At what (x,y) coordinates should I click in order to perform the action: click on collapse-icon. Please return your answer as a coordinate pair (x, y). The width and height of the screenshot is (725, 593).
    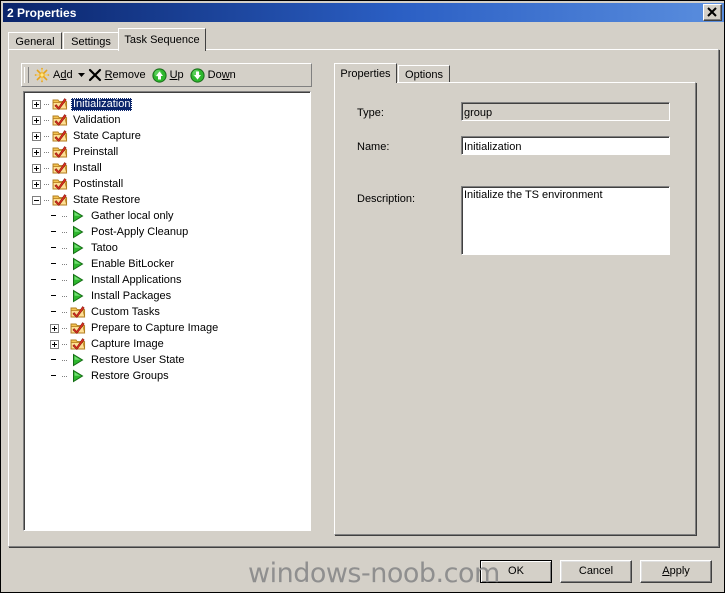
    Looking at the image, I should click on (36, 200).